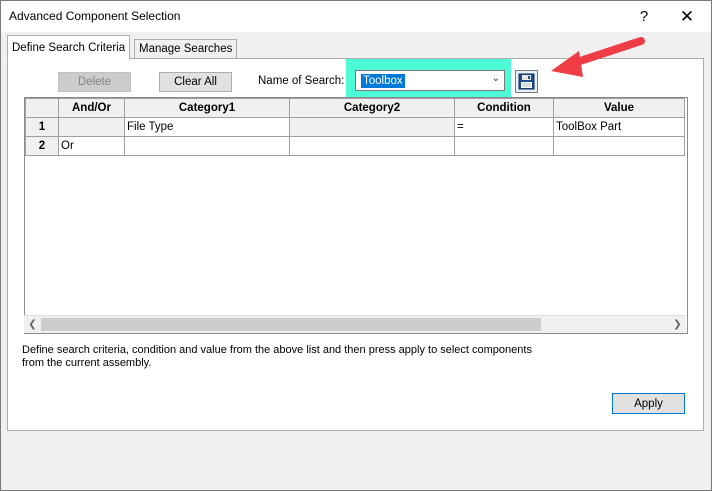 The image size is (712, 491). I want to click on name-of-search-value: Toolbox, so click(383, 81).